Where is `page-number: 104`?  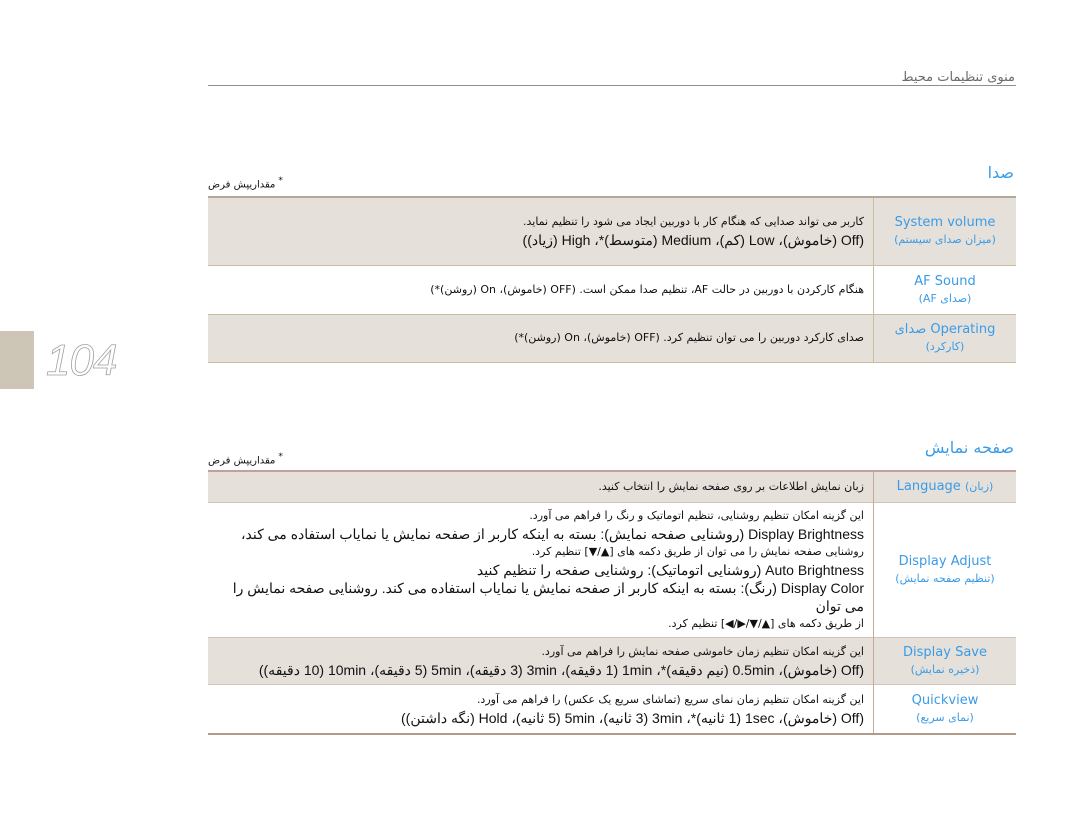 page-number: 104 is located at coordinates (82, 361).